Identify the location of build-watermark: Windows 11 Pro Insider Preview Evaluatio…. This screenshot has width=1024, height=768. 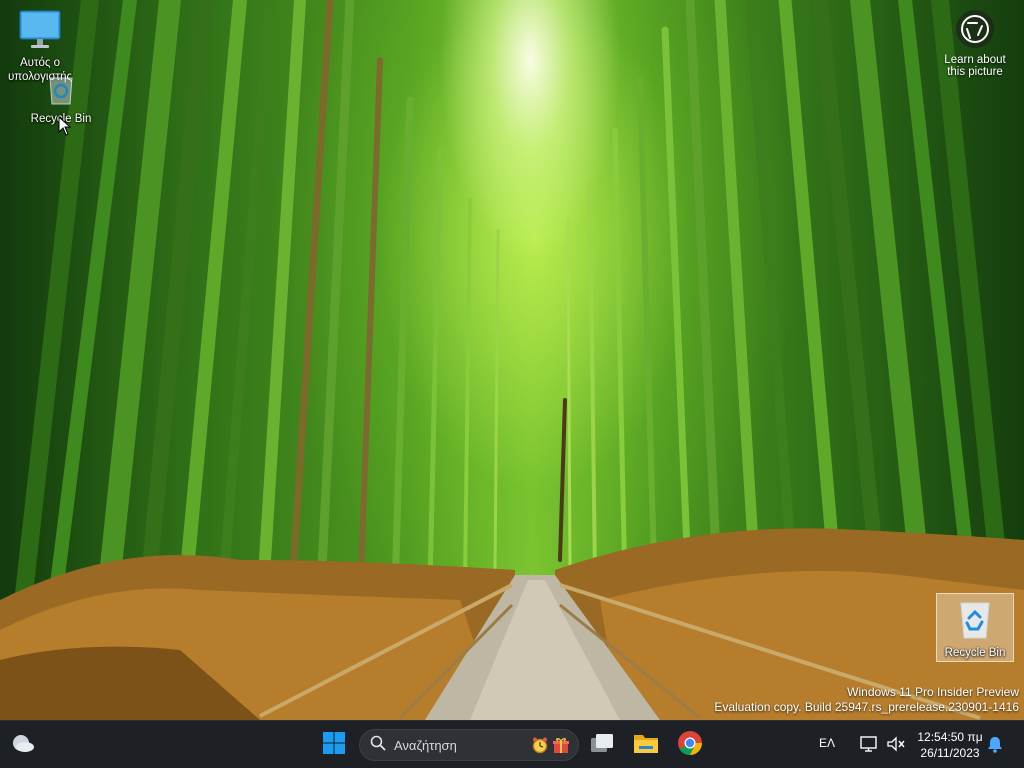
(866, 700).